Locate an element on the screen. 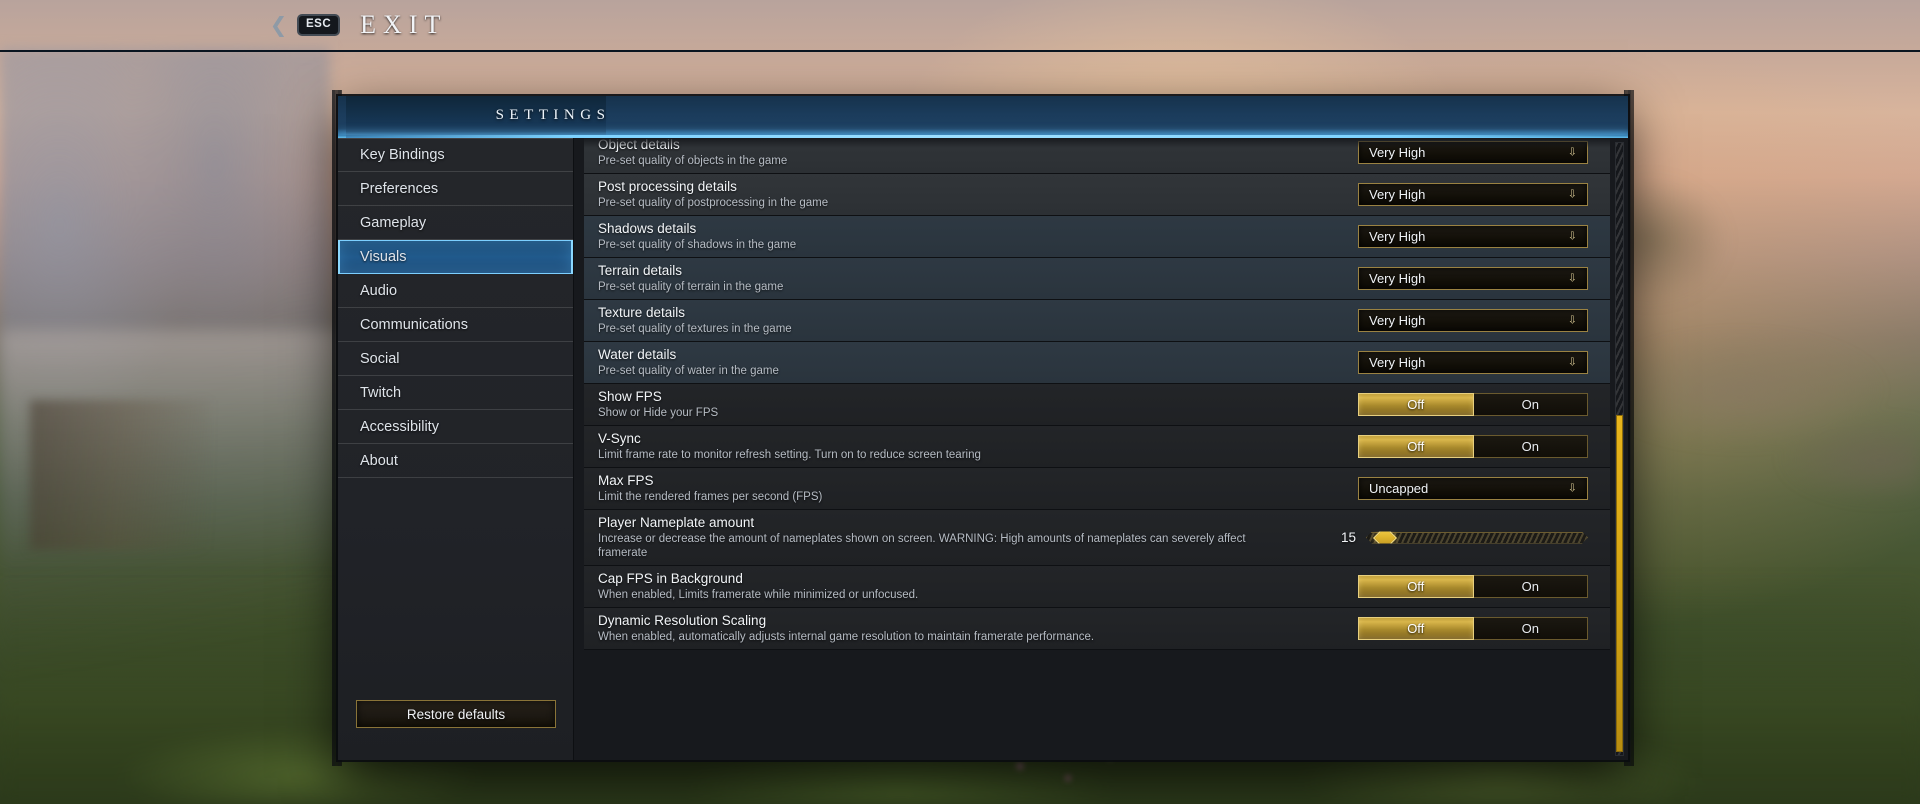 The image size is (1920, 804). sidebar-item-twitch: Twitch is located at coordinates (455, 393).